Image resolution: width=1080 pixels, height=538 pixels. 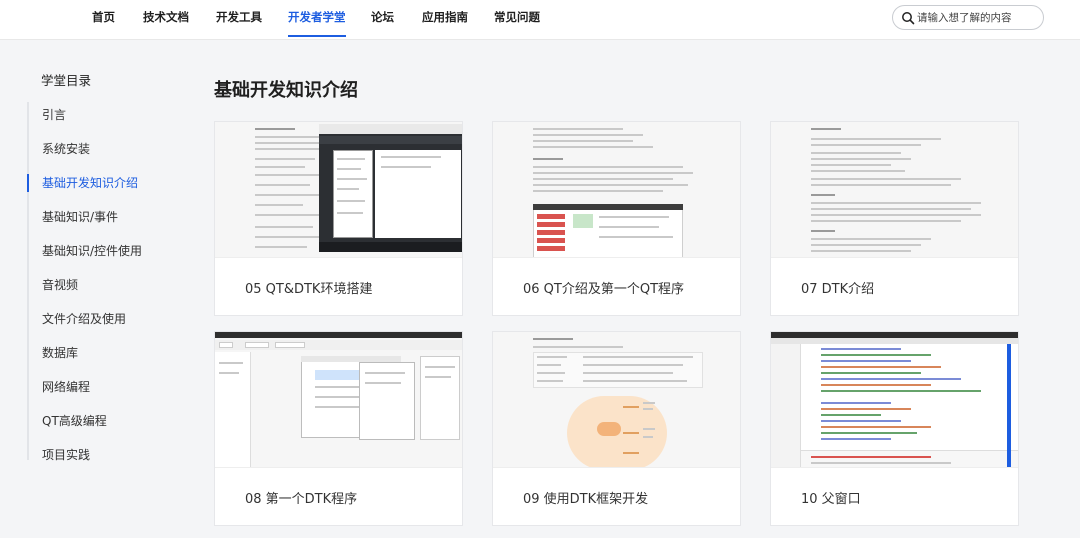 What do you see at coordinates (838, 289) in the screenshot?
I see `card-title: 07 DTK介绍` at bounding box center [838, 289].